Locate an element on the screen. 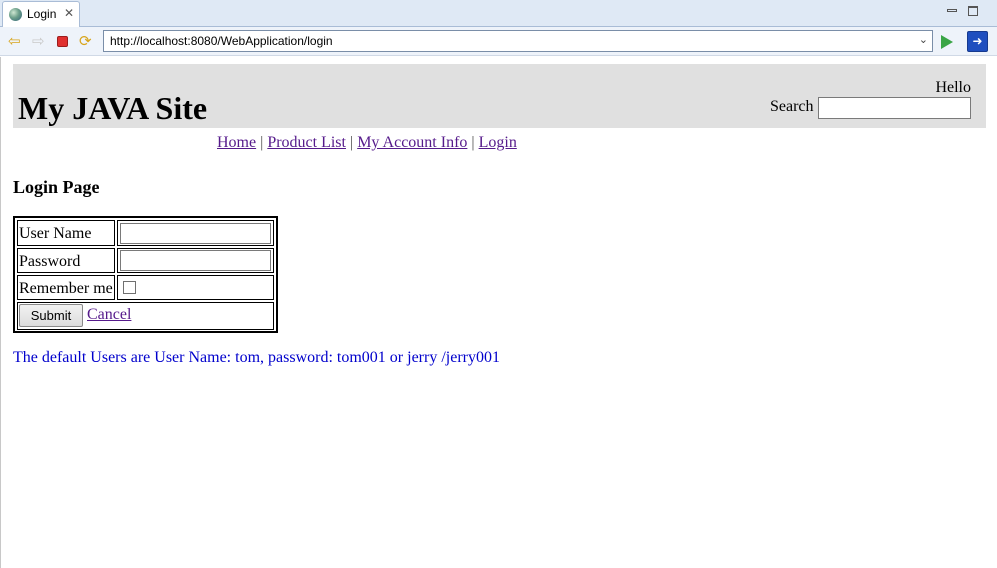 The height and width of the screenshot is (568, 997). remember-label-cell: Remember me is located at coordinates (66, 287).